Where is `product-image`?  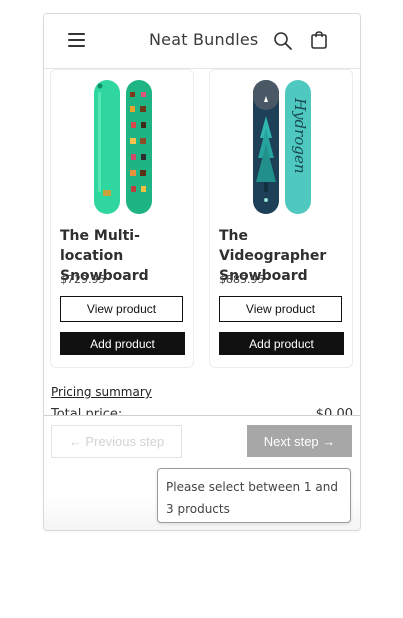
product-image is located at coordinates (122, 146).